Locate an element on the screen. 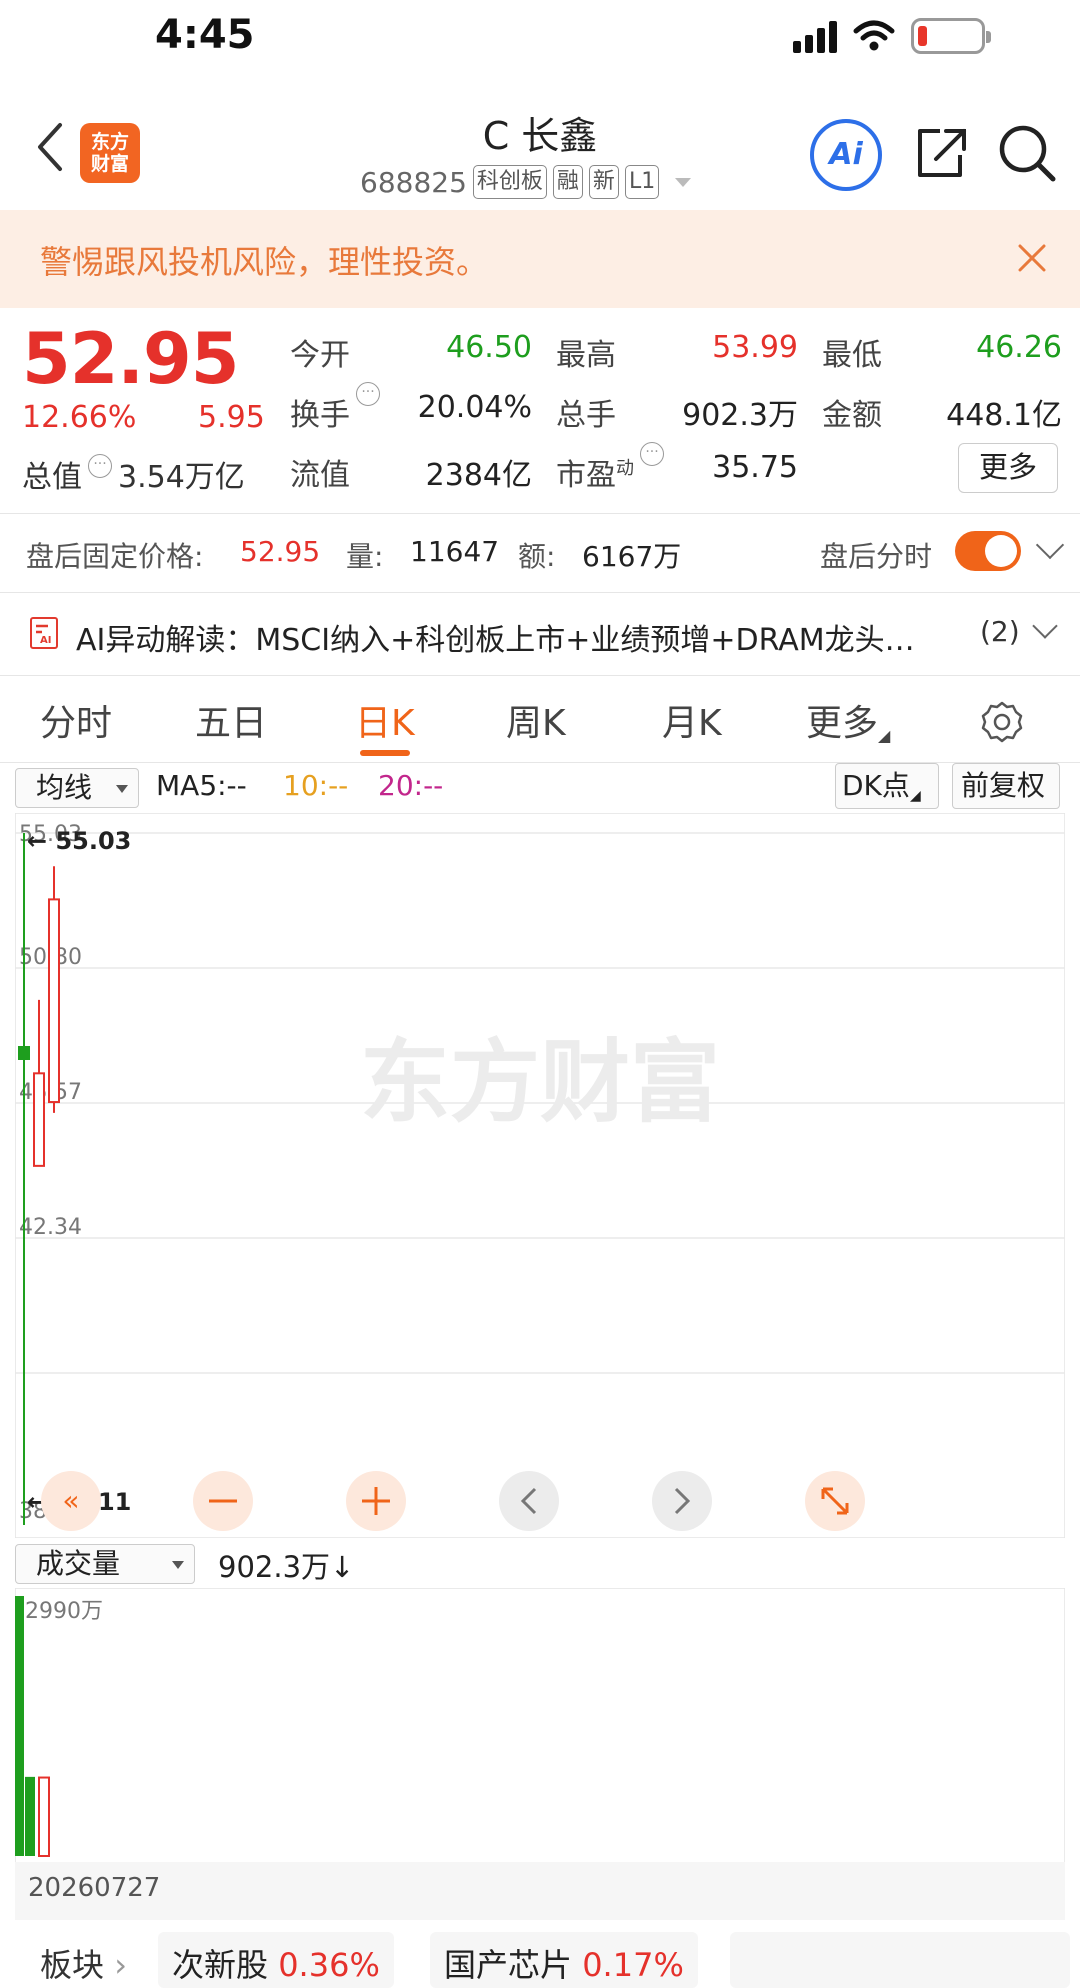  sector-bar: 板块 › 次新股 0.36% 国产芯片 0.17% is located at coordinates (540, 1959).